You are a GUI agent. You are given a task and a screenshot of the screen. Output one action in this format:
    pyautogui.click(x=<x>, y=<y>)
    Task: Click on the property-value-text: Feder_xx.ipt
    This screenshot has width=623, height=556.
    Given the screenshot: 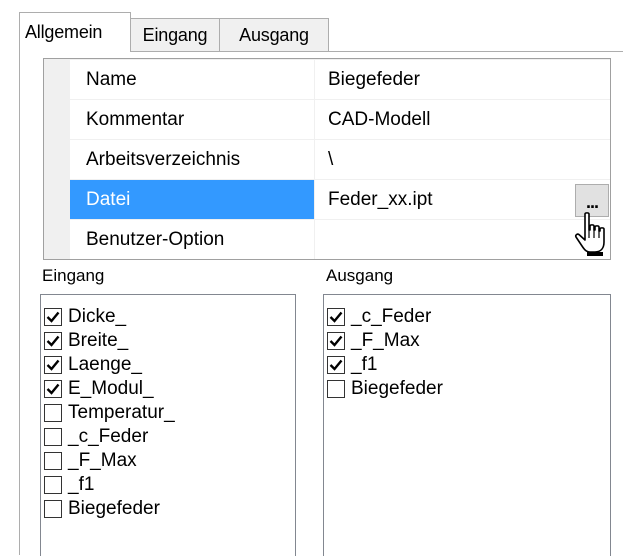 What is the action you would take?
    pyautogui.click(x=380, y=199)
    